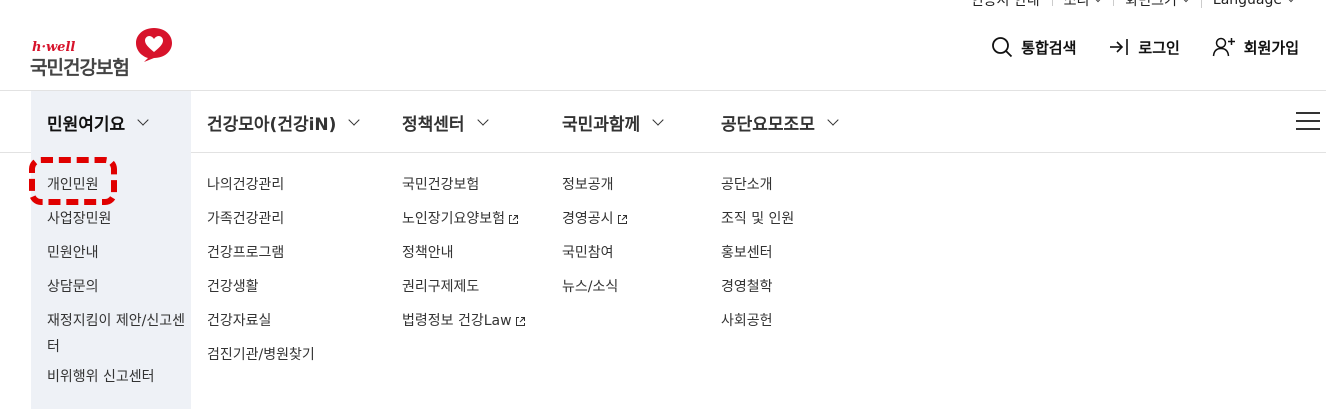 The width and height of the screenshot is (1326, 409). Describe the element at coordinates (791, 189) in the screenshot. I see `submenu-item: 공단소개` at that location.